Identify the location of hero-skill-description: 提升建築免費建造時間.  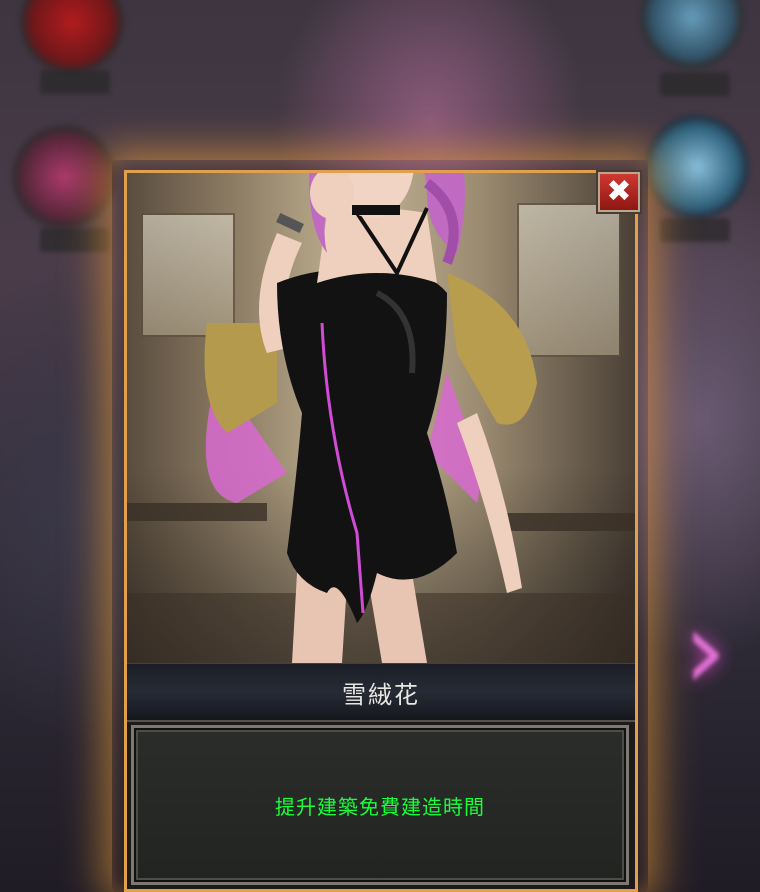
(380, 806).